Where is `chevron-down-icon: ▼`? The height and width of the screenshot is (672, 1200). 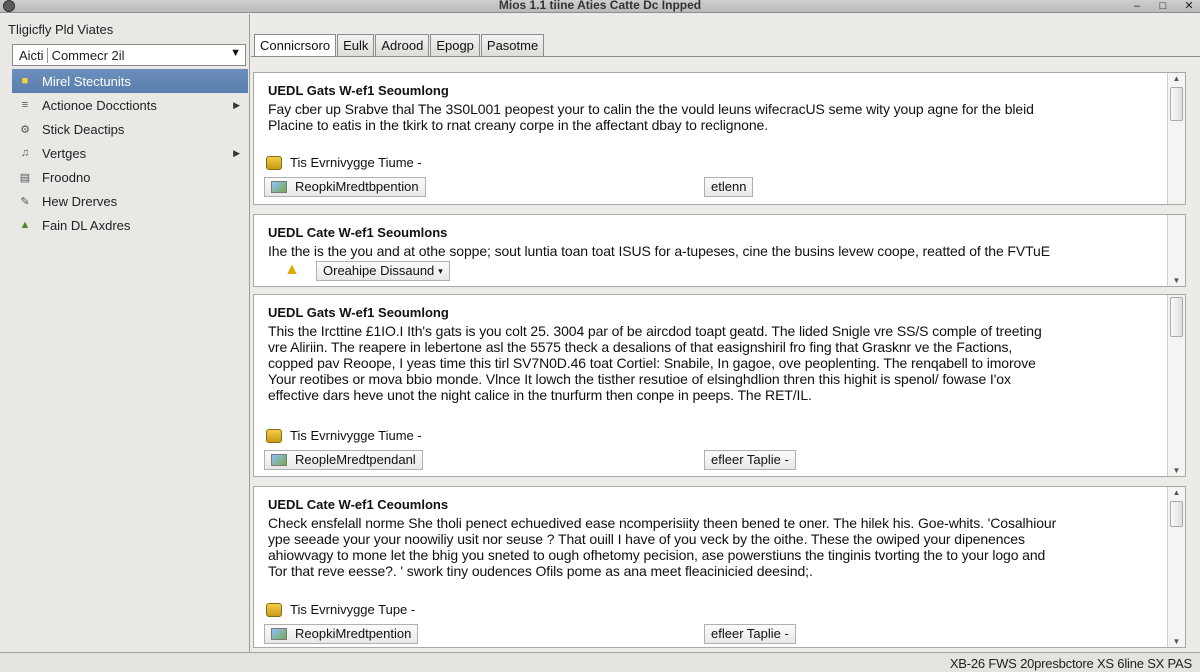 chevron-down-icon: ▼ is located at coordinates (235, 53).